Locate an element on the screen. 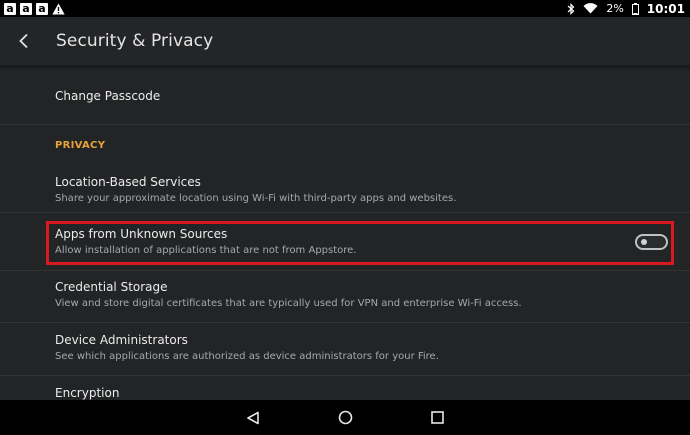  unknown-sources-toggle is located at coordinates (651, 242).